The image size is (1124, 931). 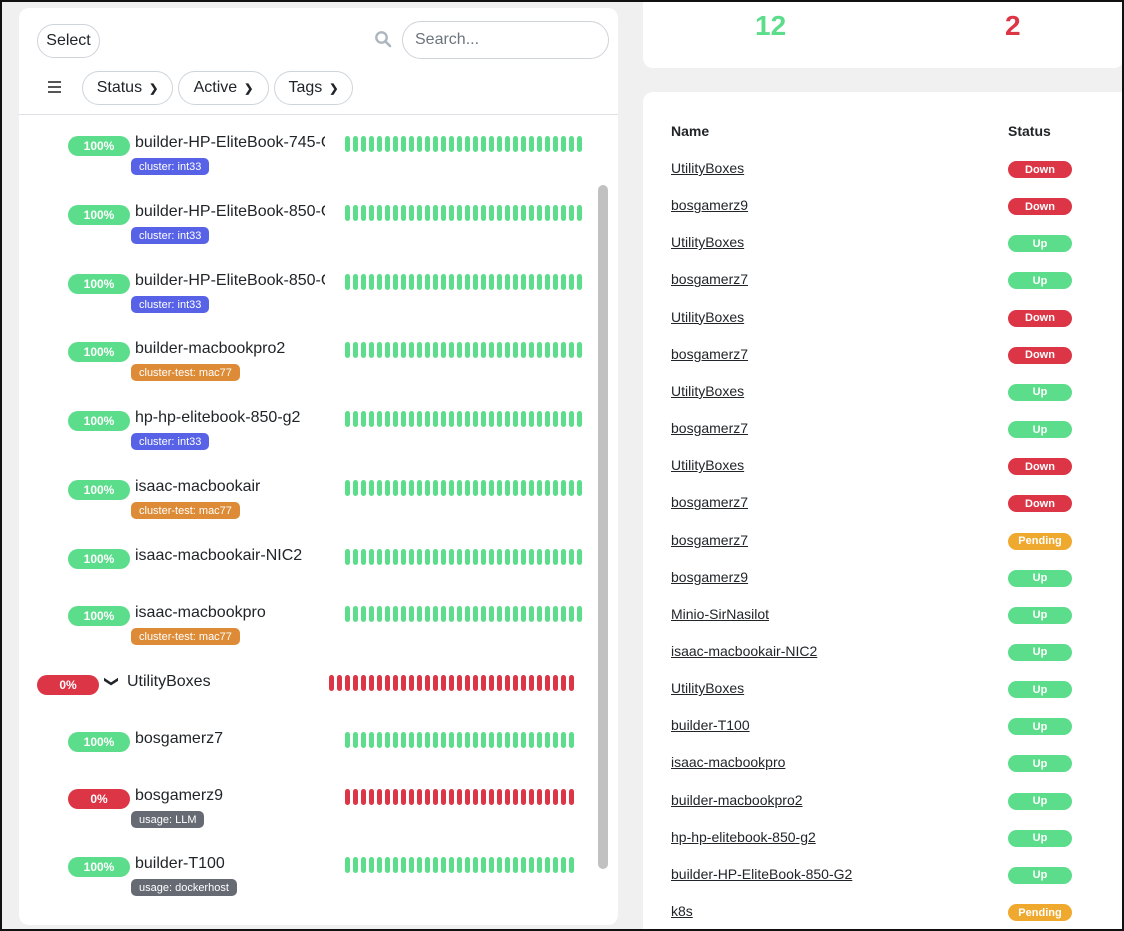 What do you see at coordinates (505, 40) in the screenshot?
I see `search-input` at bounding box center [505, 40].